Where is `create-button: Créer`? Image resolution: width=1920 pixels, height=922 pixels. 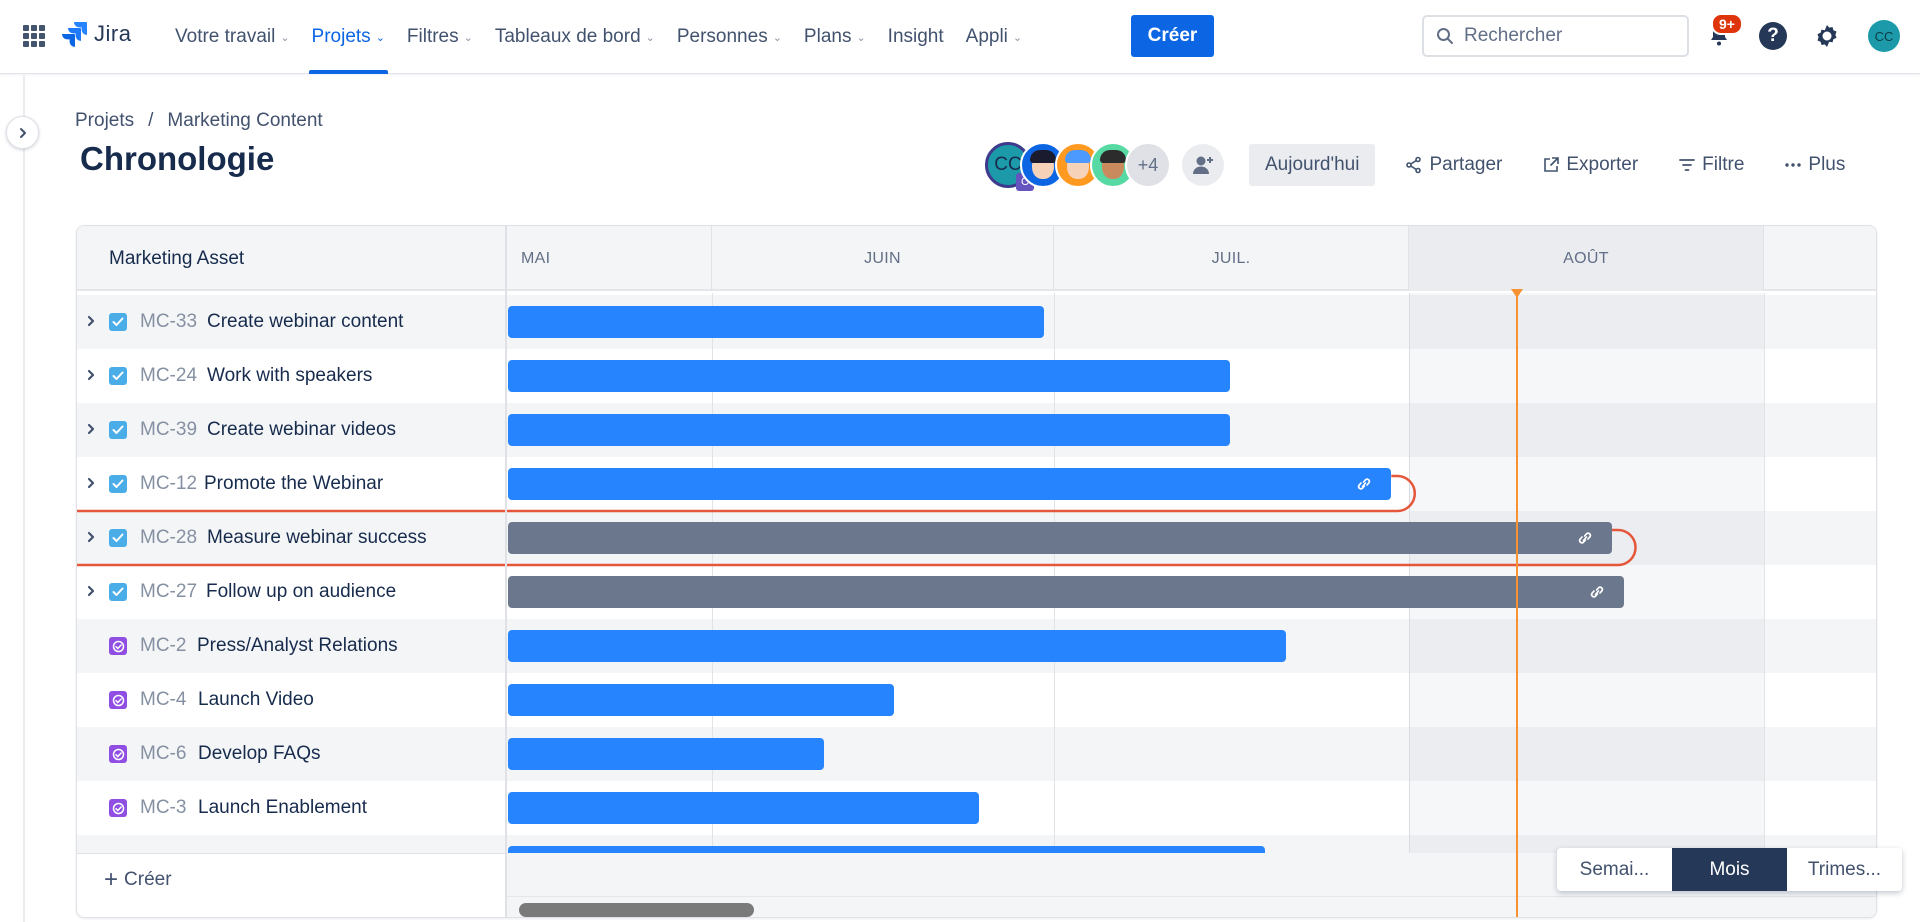 create-button: Créer is located at coordinates (1172, 36).